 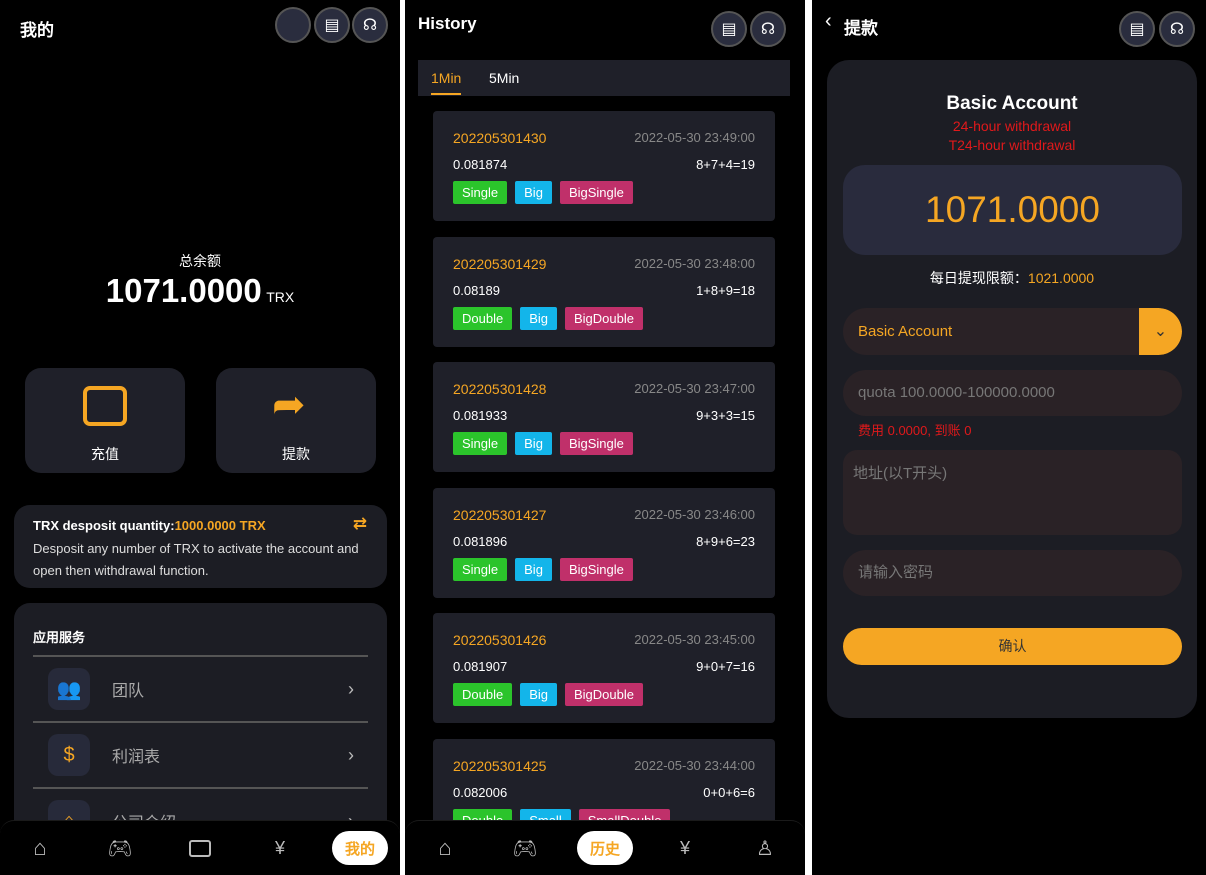 What do you see at coordinates (500, 263) in the screenshot?
I see `record-id: 202205301429` at bounding box center [500, 263].